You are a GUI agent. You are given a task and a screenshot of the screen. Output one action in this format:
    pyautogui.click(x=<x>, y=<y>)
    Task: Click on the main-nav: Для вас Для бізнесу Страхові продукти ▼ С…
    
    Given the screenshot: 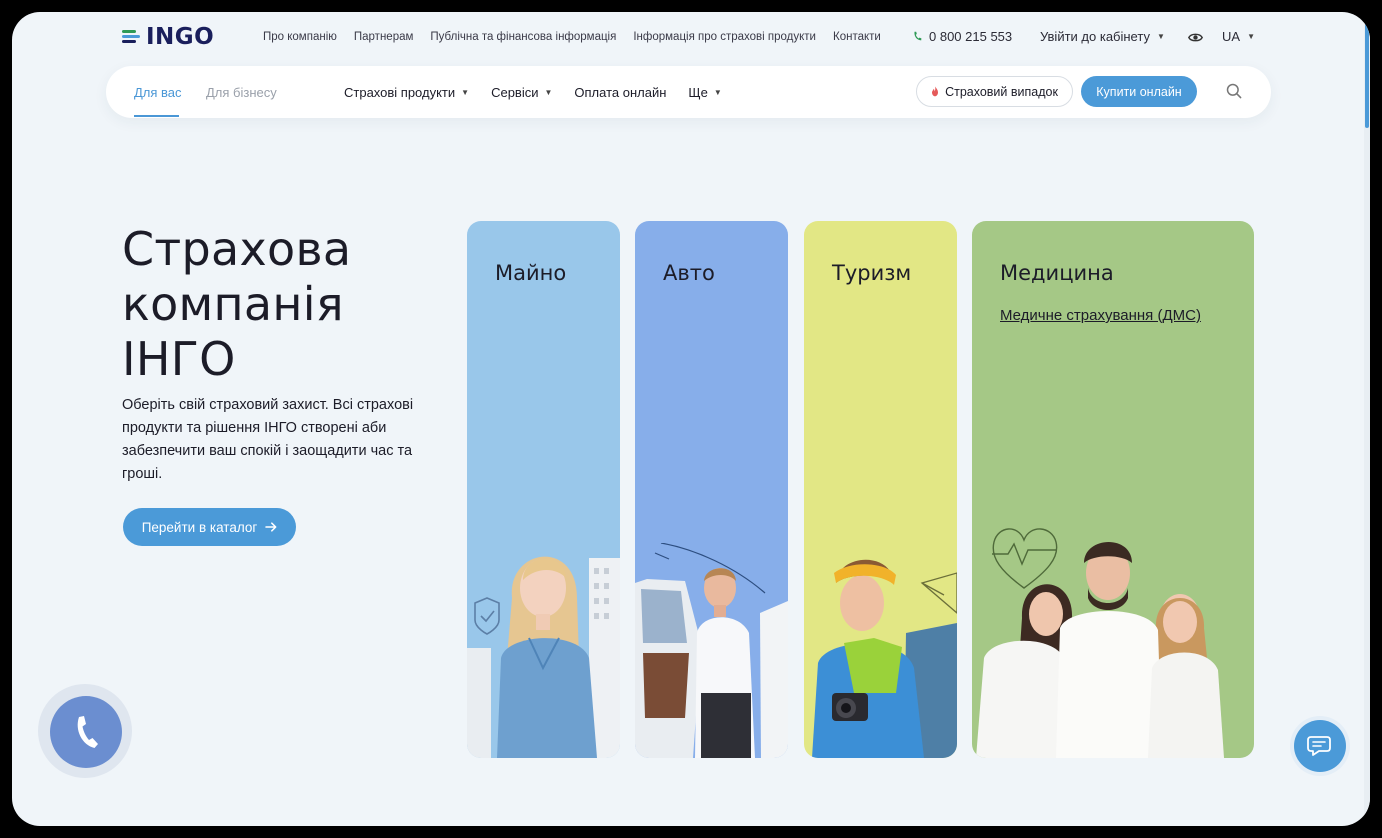 What is the action you would take?
    pyautogui.click(x=688, y=92)
    